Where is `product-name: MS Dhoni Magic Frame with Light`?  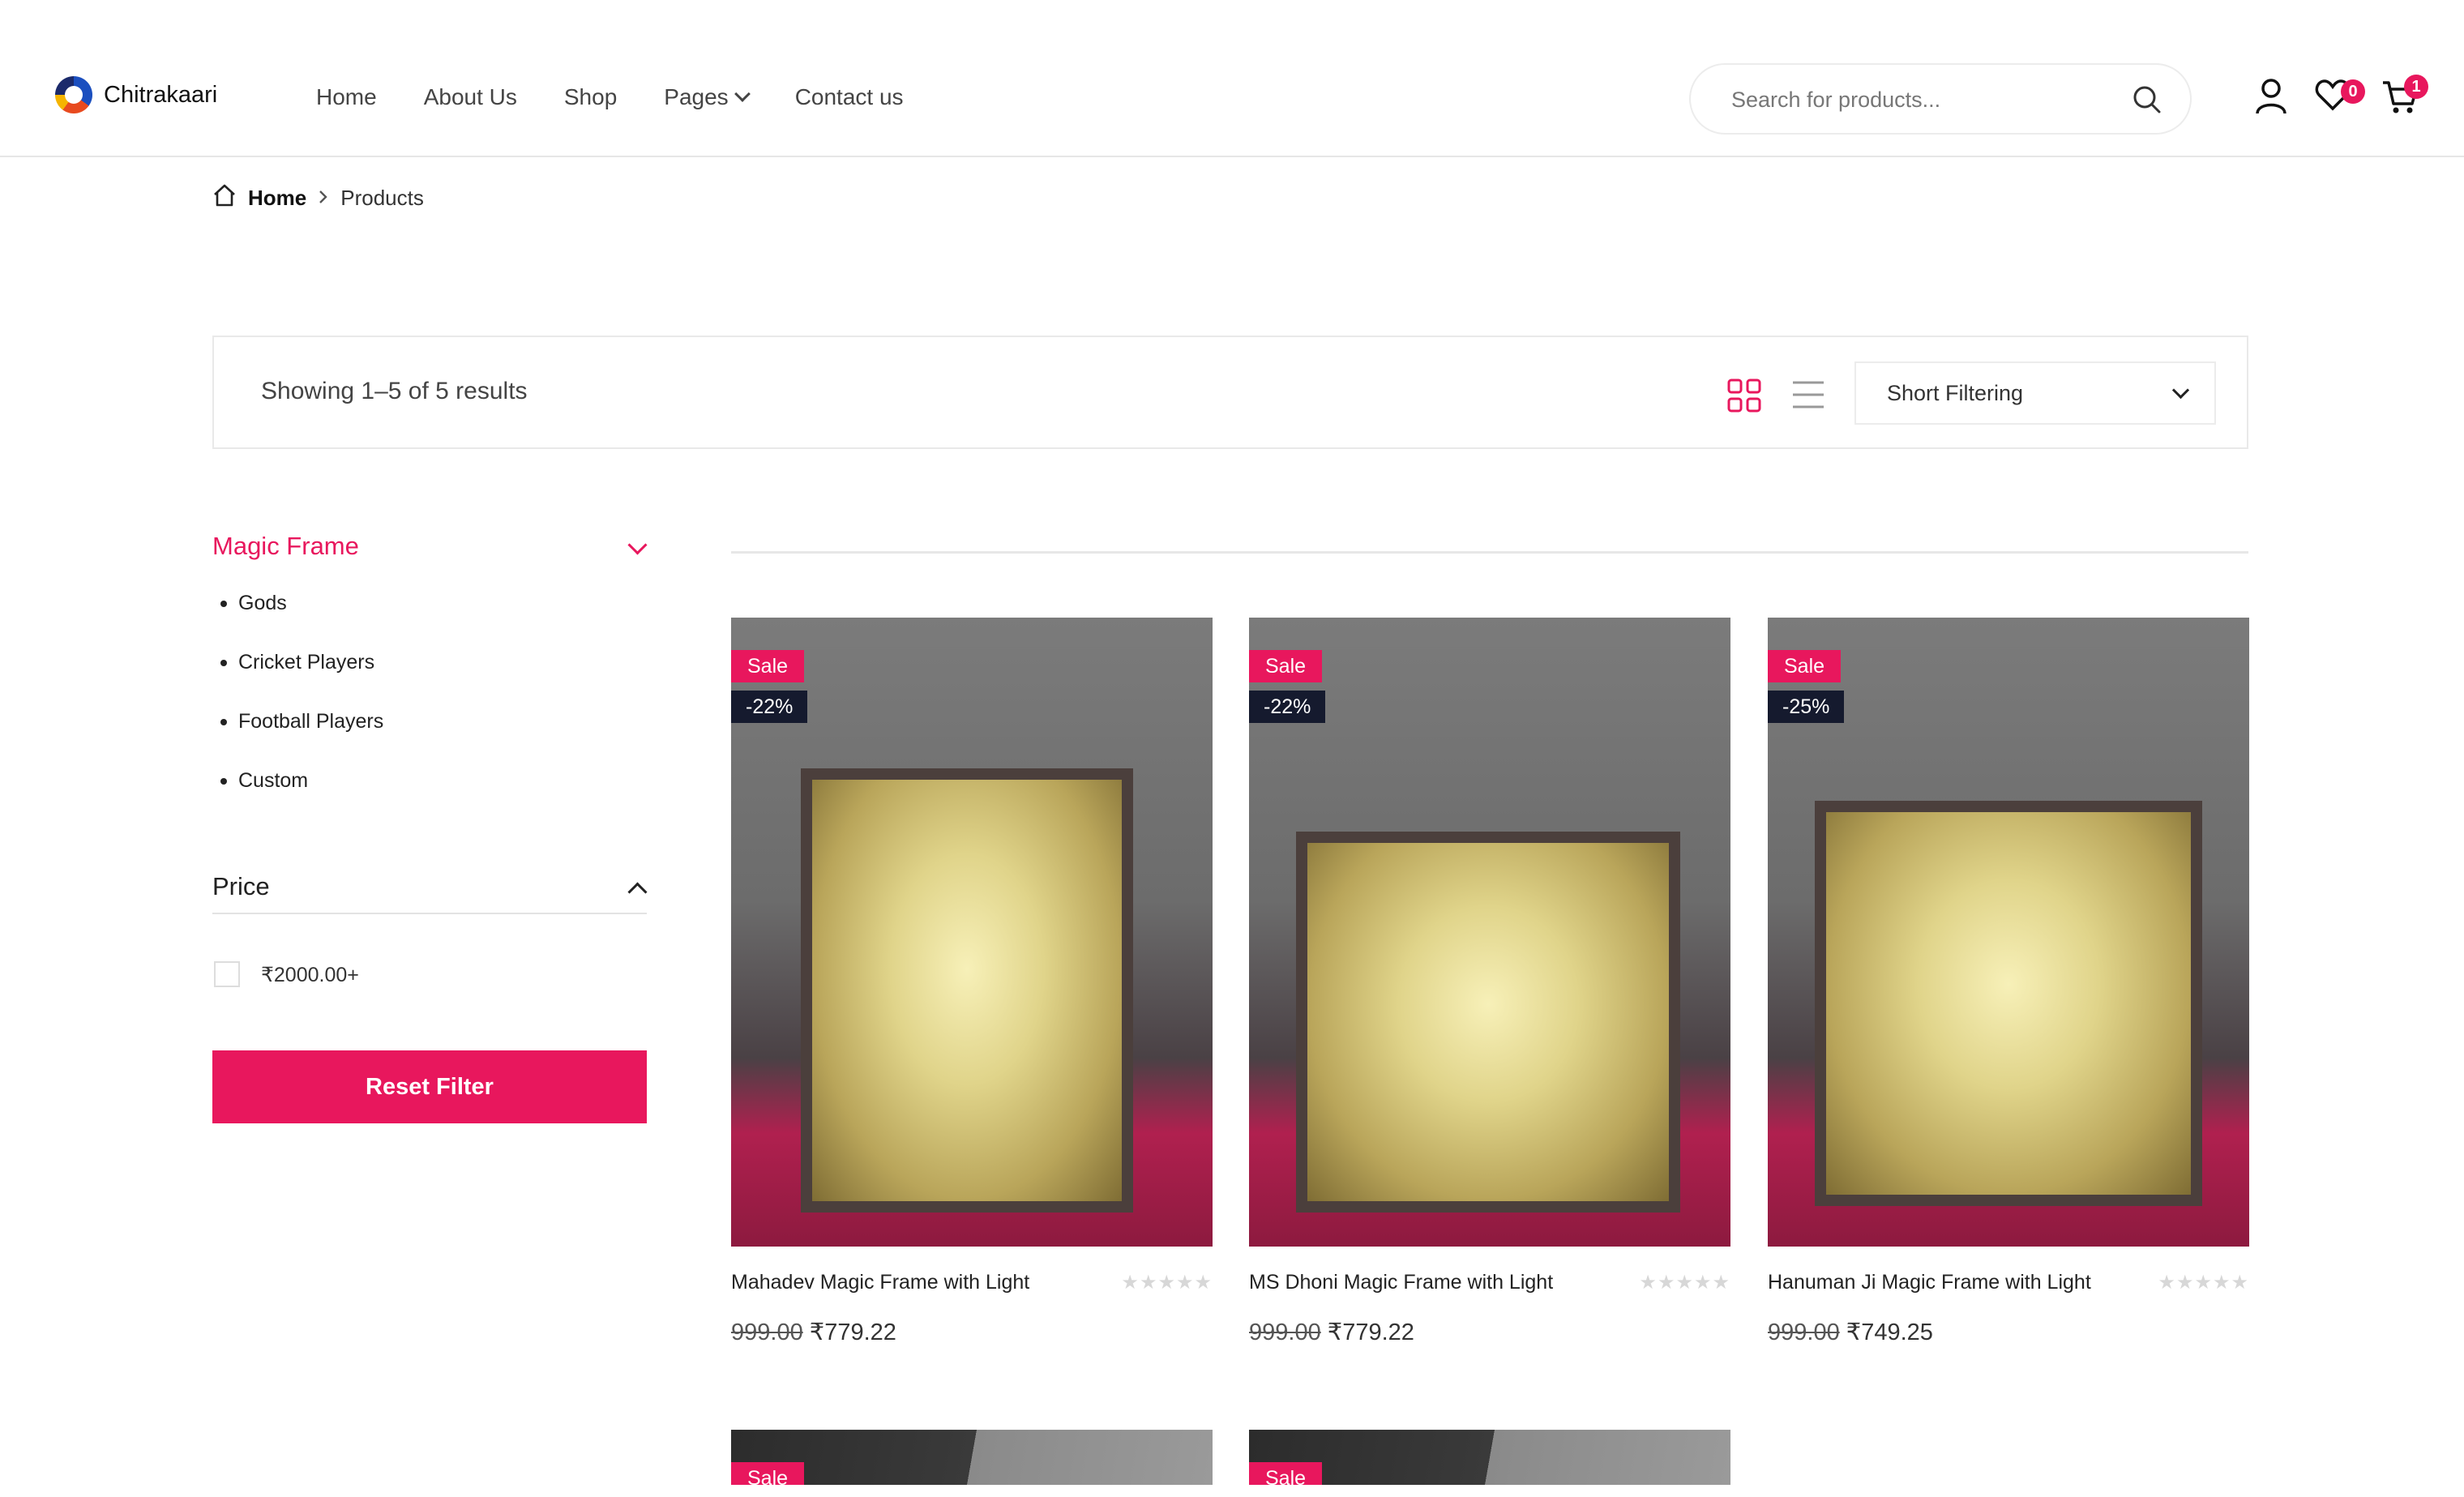
product-name: MS Dhoni Magic Frame with Light is located at coordinates (1401, 1282).